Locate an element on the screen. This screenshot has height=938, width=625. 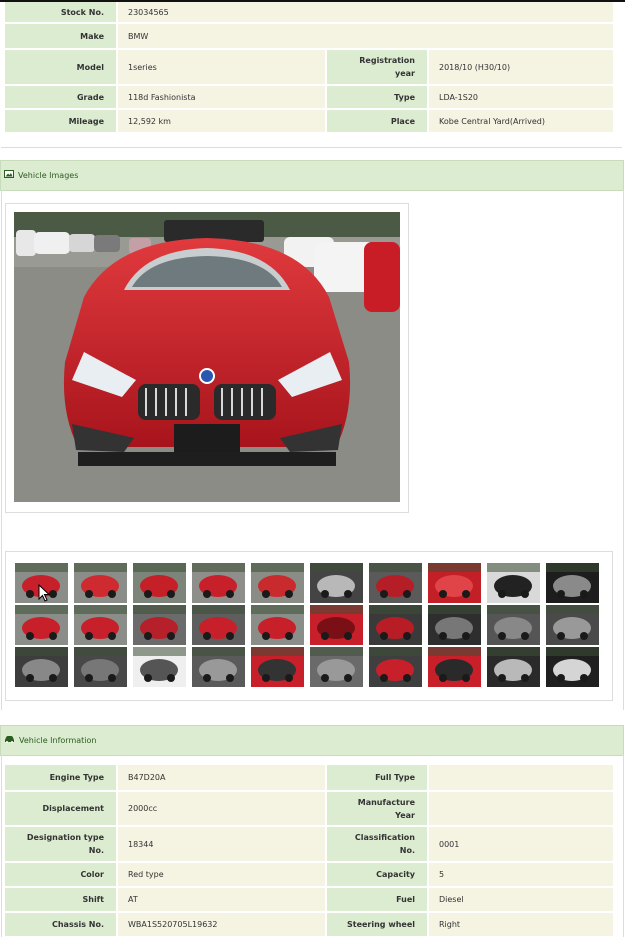
full-type-label: Full Type is located at coordinates (377, 777).